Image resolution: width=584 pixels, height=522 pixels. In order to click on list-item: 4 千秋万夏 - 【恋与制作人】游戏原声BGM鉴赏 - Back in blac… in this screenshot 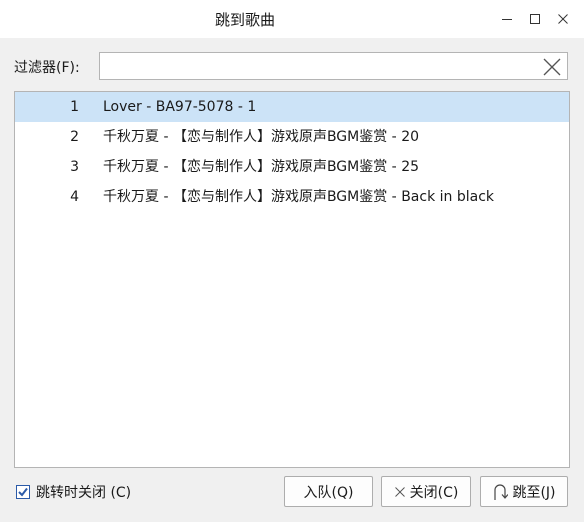, I will do `click(292, 197)`.